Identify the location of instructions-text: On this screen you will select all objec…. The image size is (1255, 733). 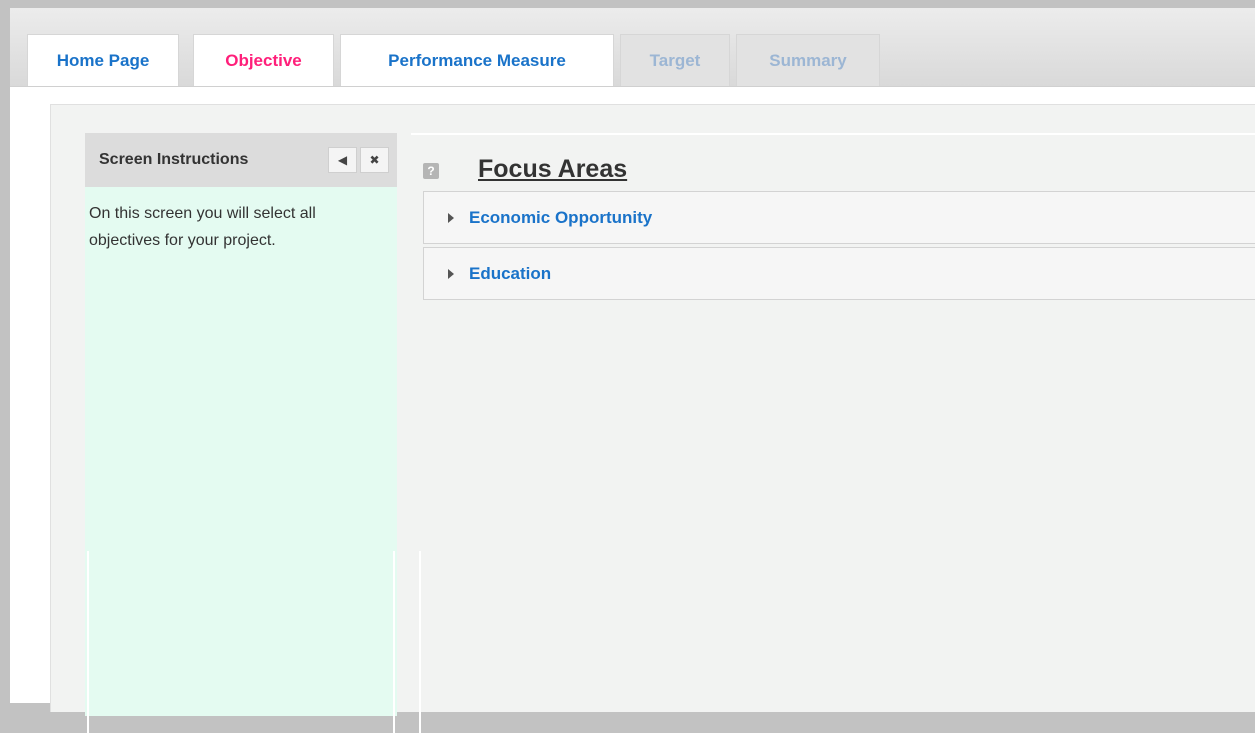
(202, 227).